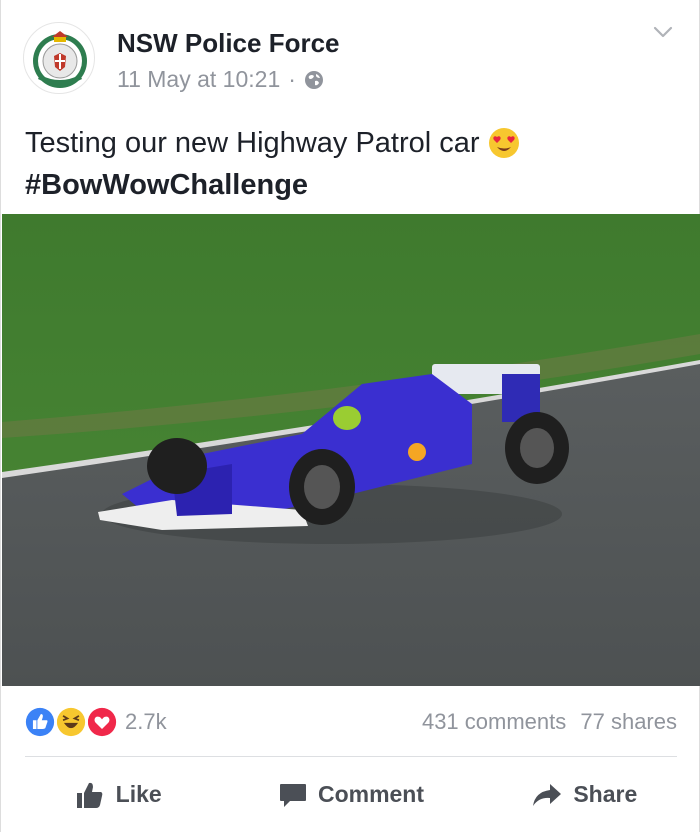 The height and width of the screenshot is (832, 700). I want to click on police-badge-icon, so click(60, 59).